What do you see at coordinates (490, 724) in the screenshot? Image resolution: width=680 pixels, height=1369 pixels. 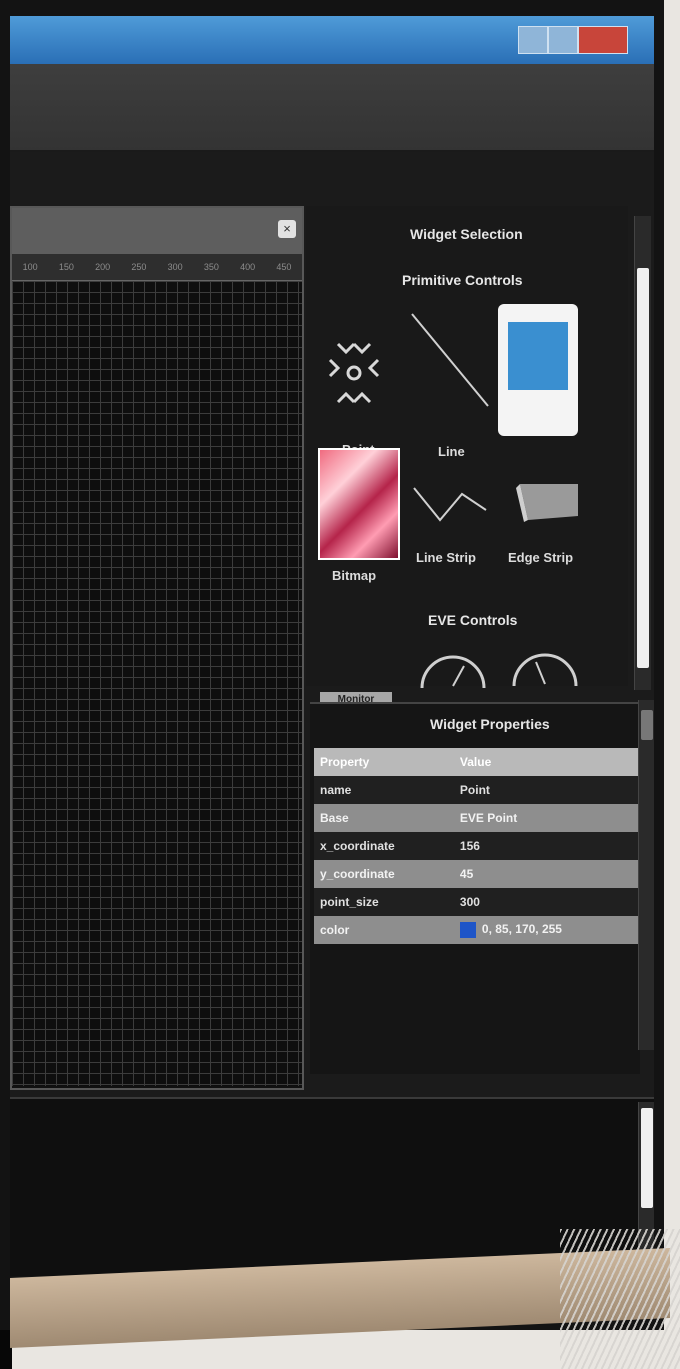 I see `widget-properties-title: Widget Properties` at bounding box center [490, 724].